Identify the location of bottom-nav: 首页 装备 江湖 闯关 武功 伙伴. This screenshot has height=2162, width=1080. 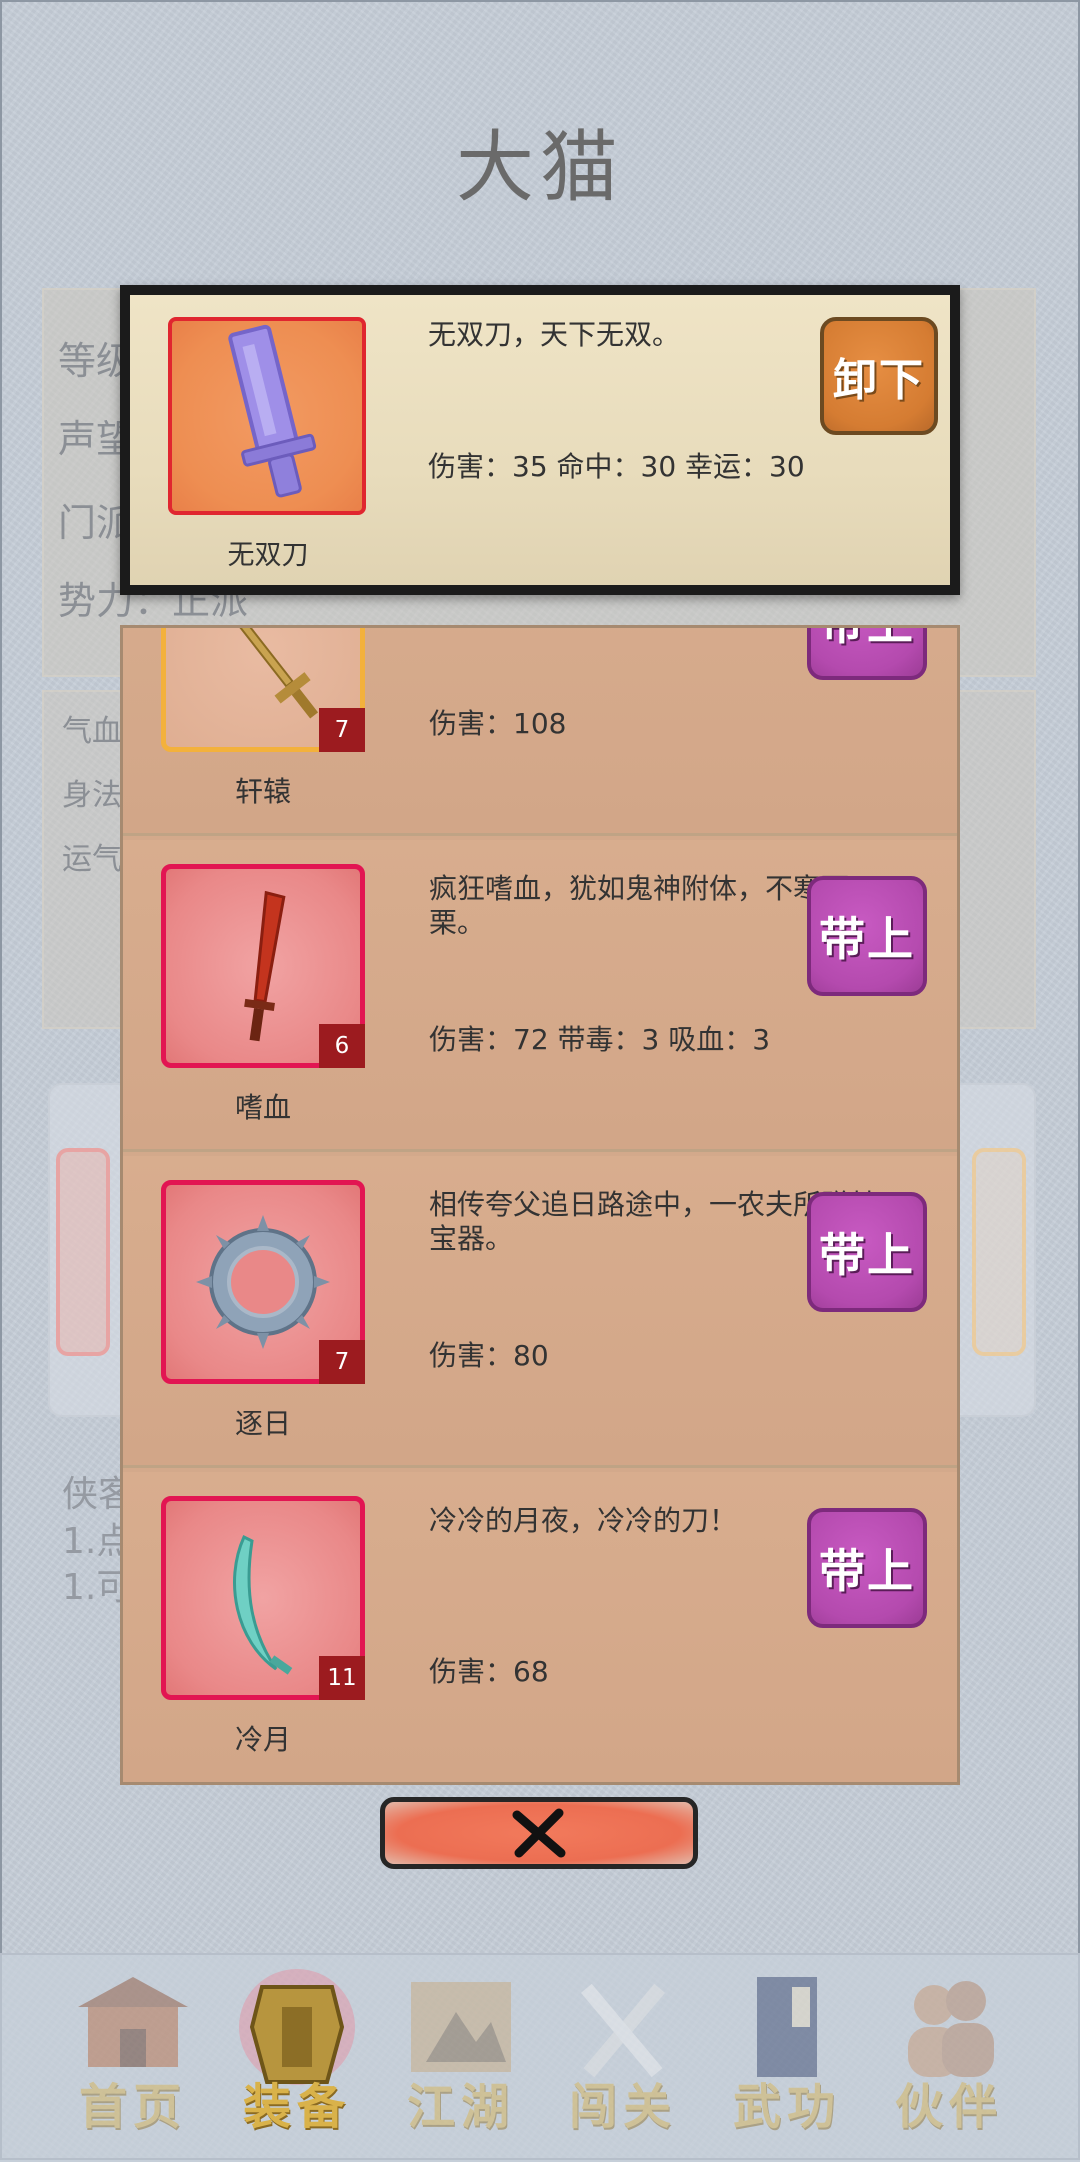
(540, 2057).